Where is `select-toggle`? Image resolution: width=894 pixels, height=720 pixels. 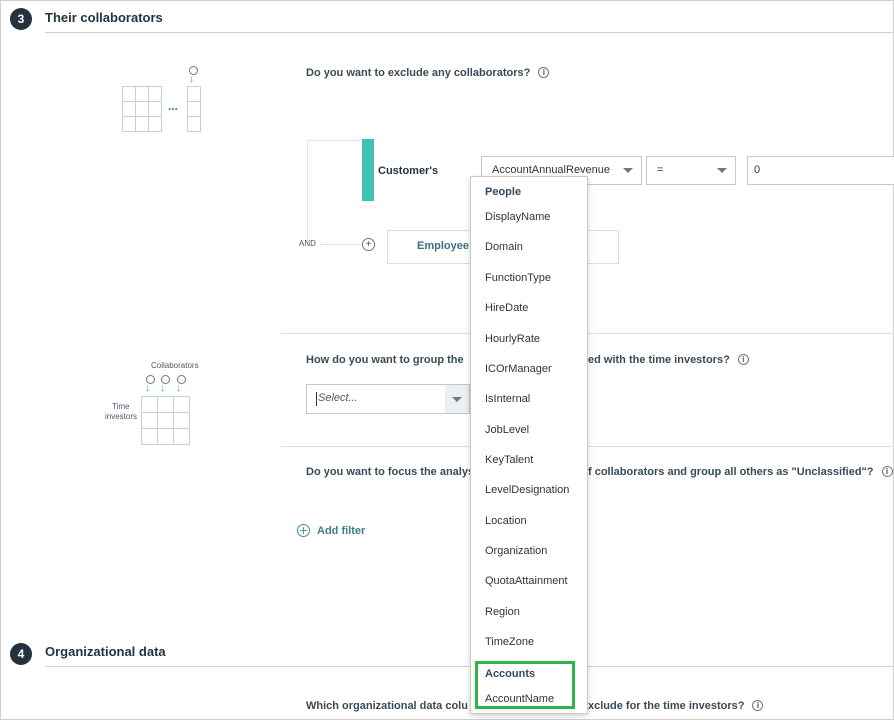 select-toggle is located at coordinates (457, 399).